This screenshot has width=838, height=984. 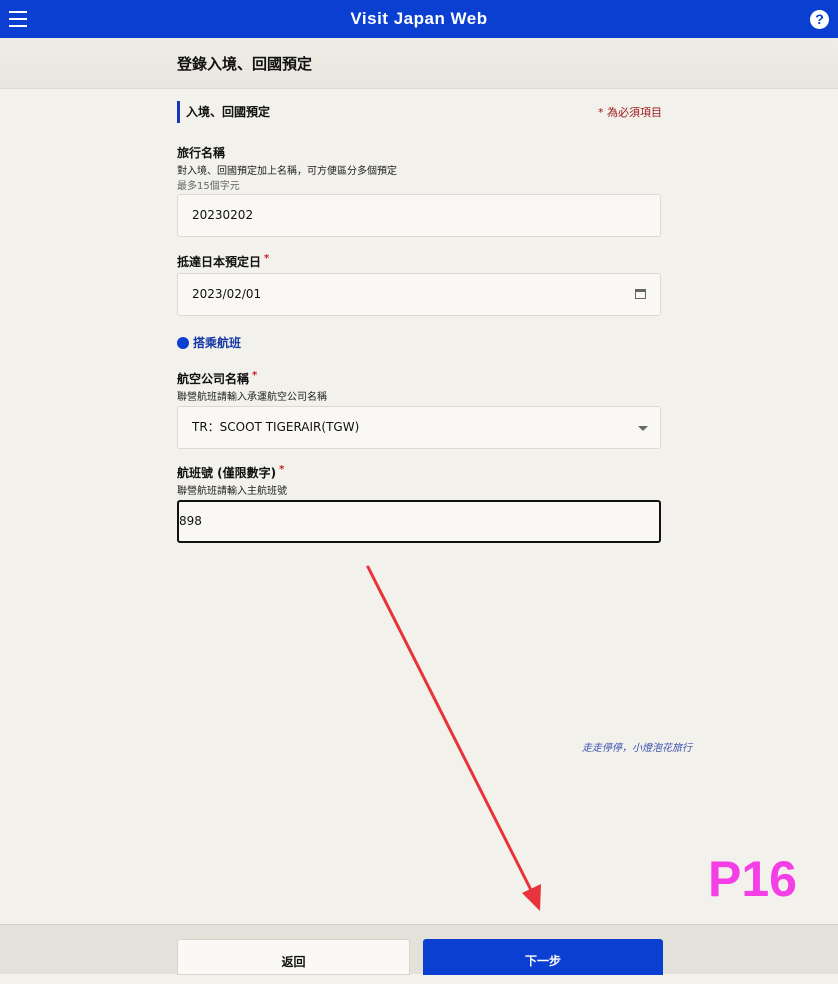 I want to click on annotation-arrow-line, so click(x=450, y=729).